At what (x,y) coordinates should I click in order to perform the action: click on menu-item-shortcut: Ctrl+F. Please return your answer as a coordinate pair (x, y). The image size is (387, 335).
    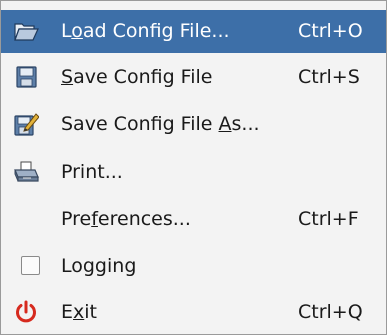
    Looking at the image, I should click on (328, 219).